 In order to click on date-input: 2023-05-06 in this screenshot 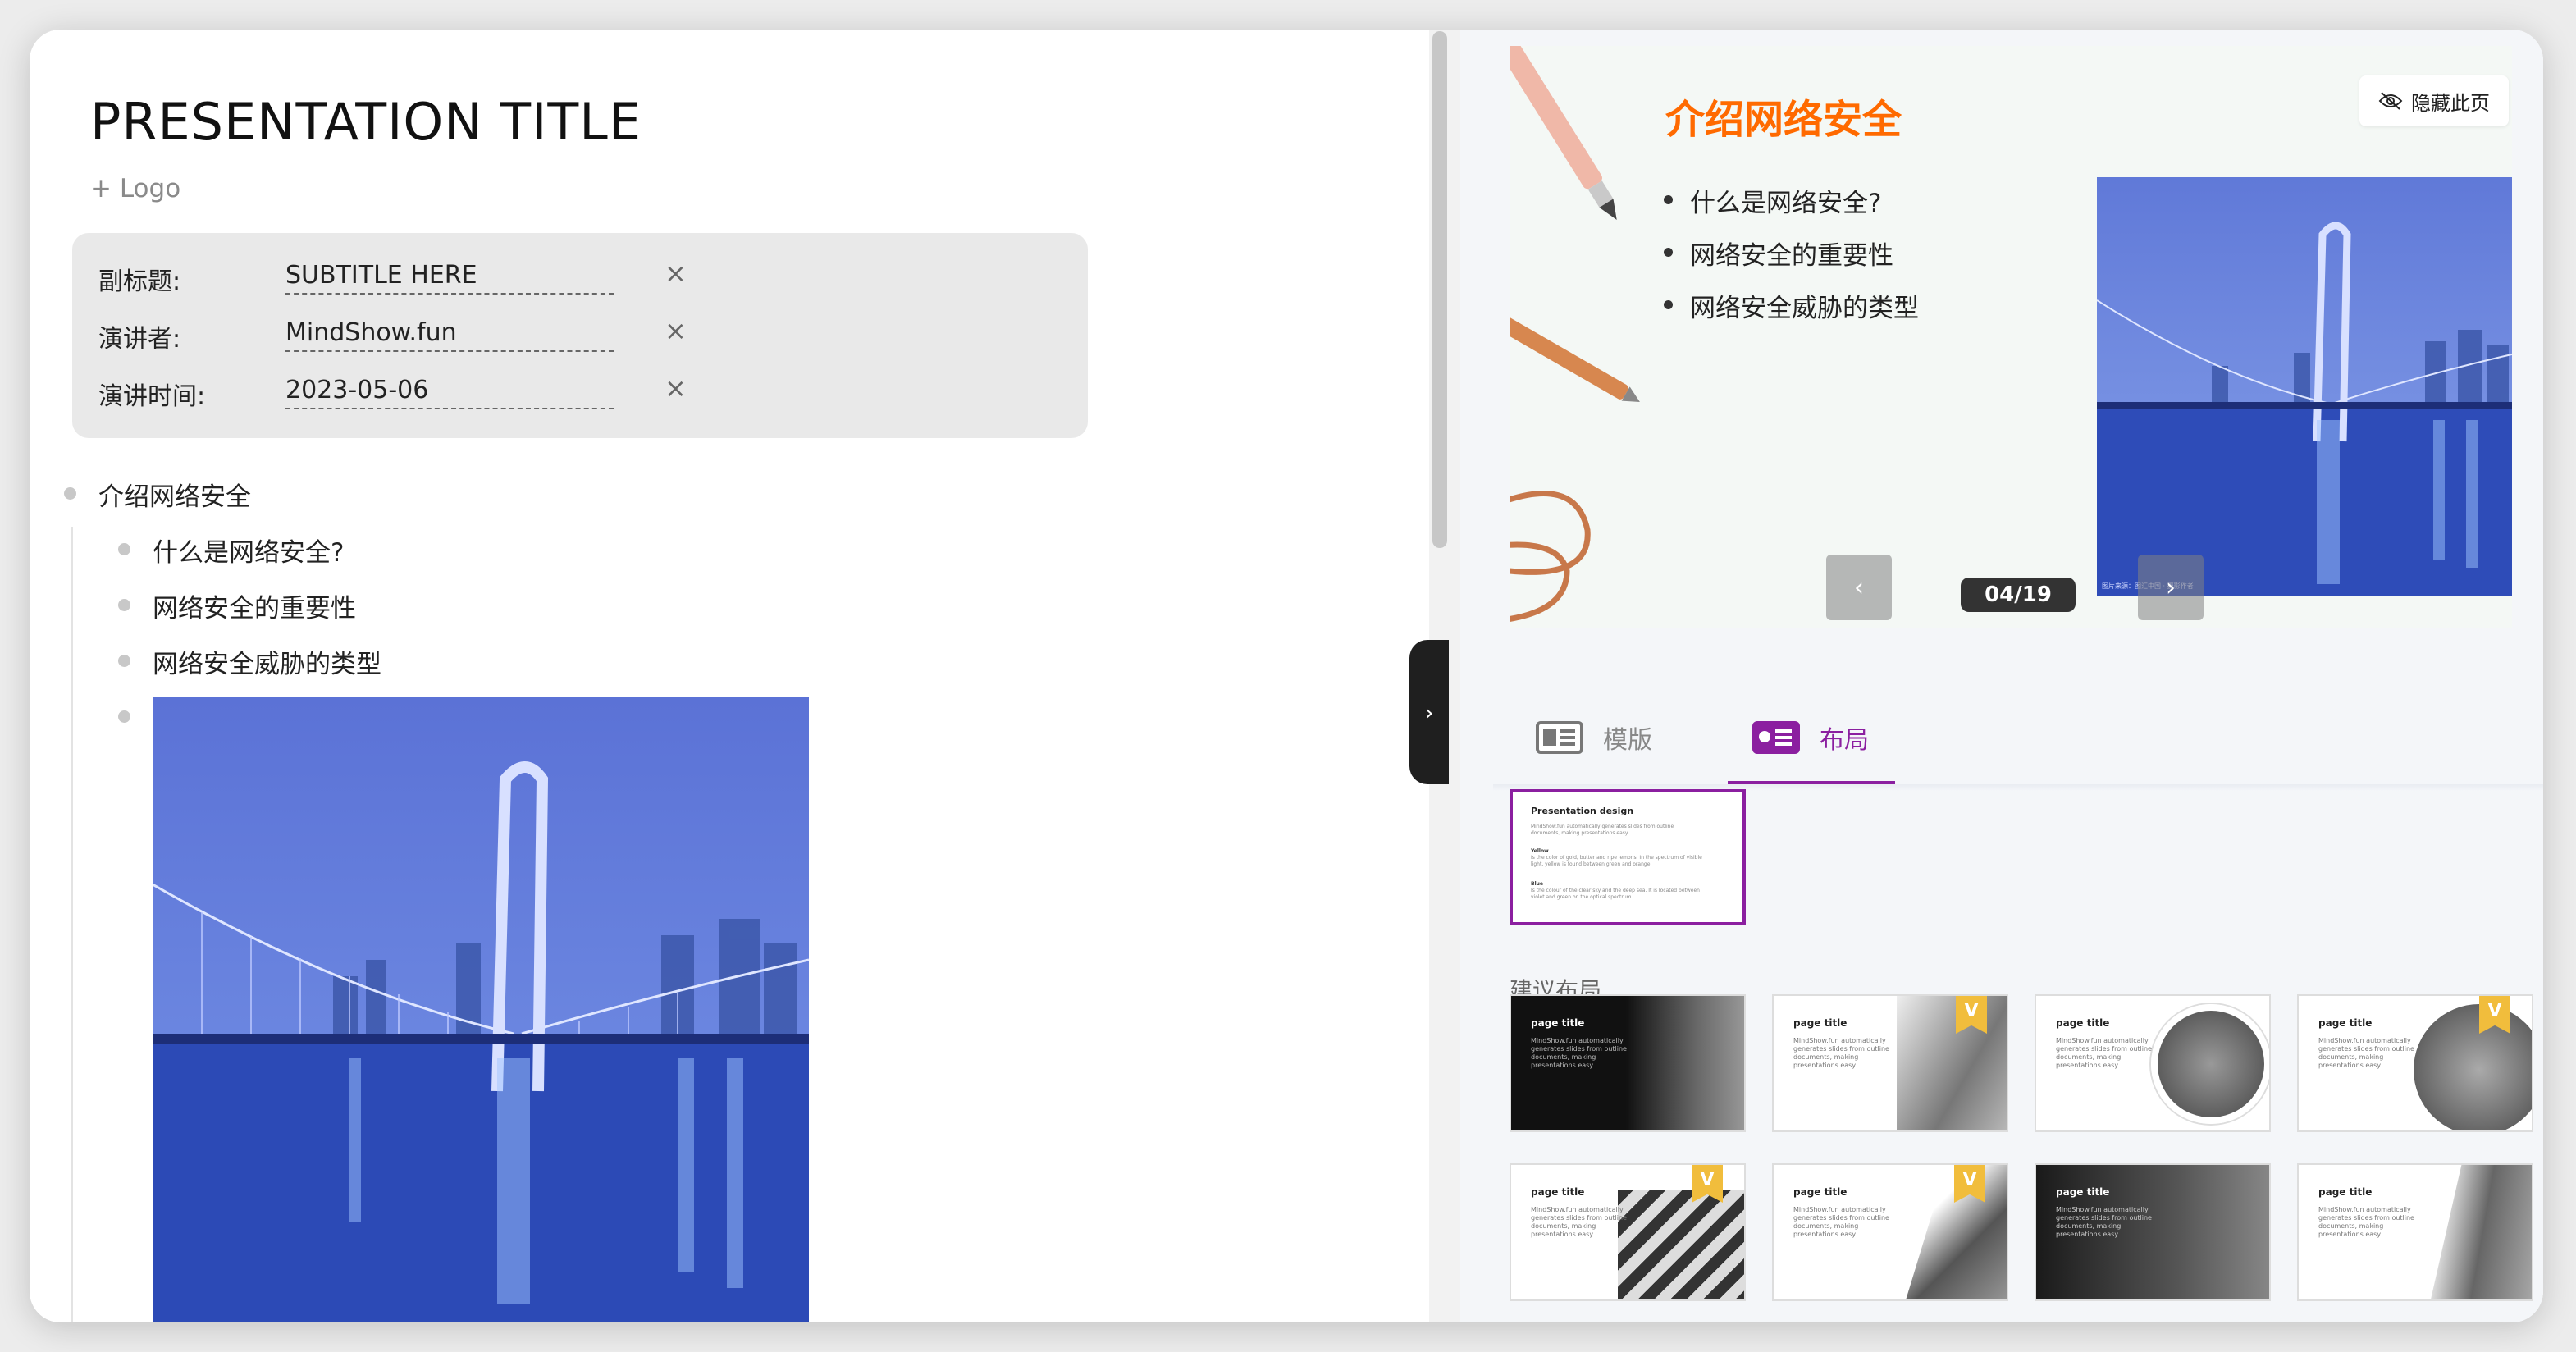, I will do `click(450, 392)`.